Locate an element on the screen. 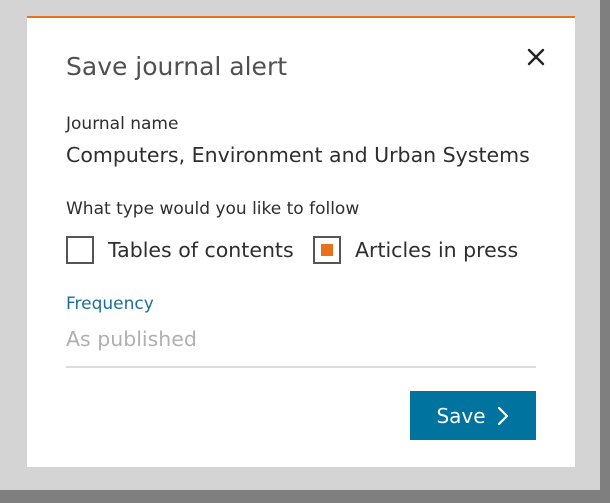 The width and height of the screenshot is (610, 503). chevron-right-icon is located at coordinates (502, 415).